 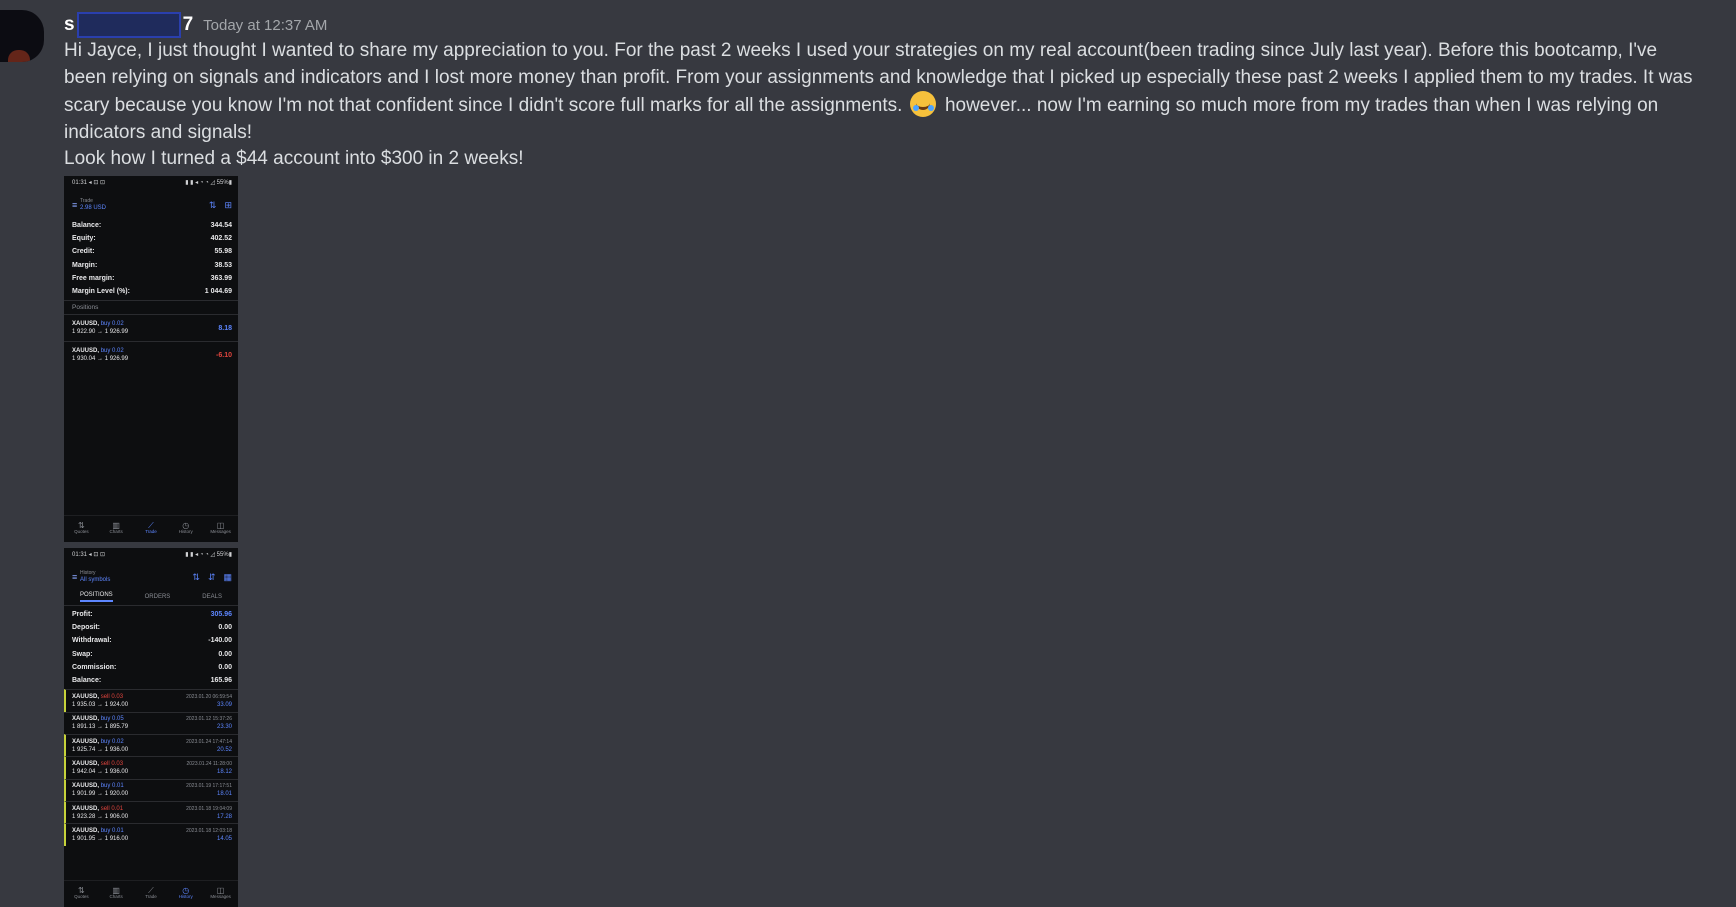 What do you see at coordinates (69, 25) in the screenshot?
I see `username-start: s` at bounding box center [69, 25].